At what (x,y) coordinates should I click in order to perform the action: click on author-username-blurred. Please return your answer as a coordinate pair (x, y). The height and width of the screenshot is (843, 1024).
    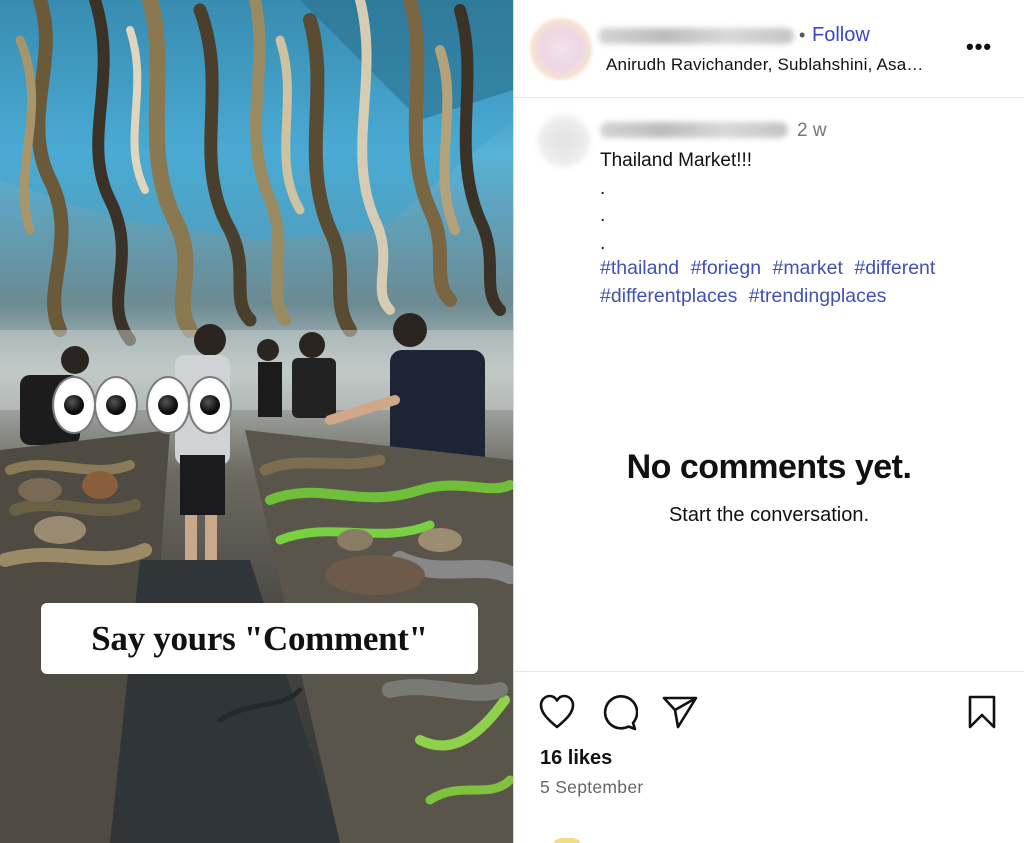
    Looking at the image, I should click on (696, 36).